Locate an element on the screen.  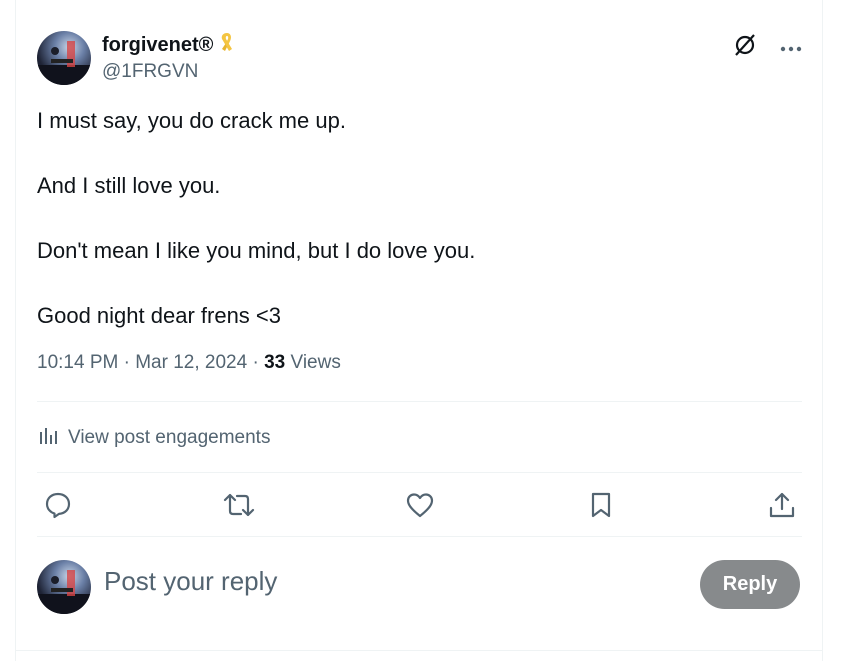
post-date: Mar 12, 2024 is located at coordinates (191, 362).